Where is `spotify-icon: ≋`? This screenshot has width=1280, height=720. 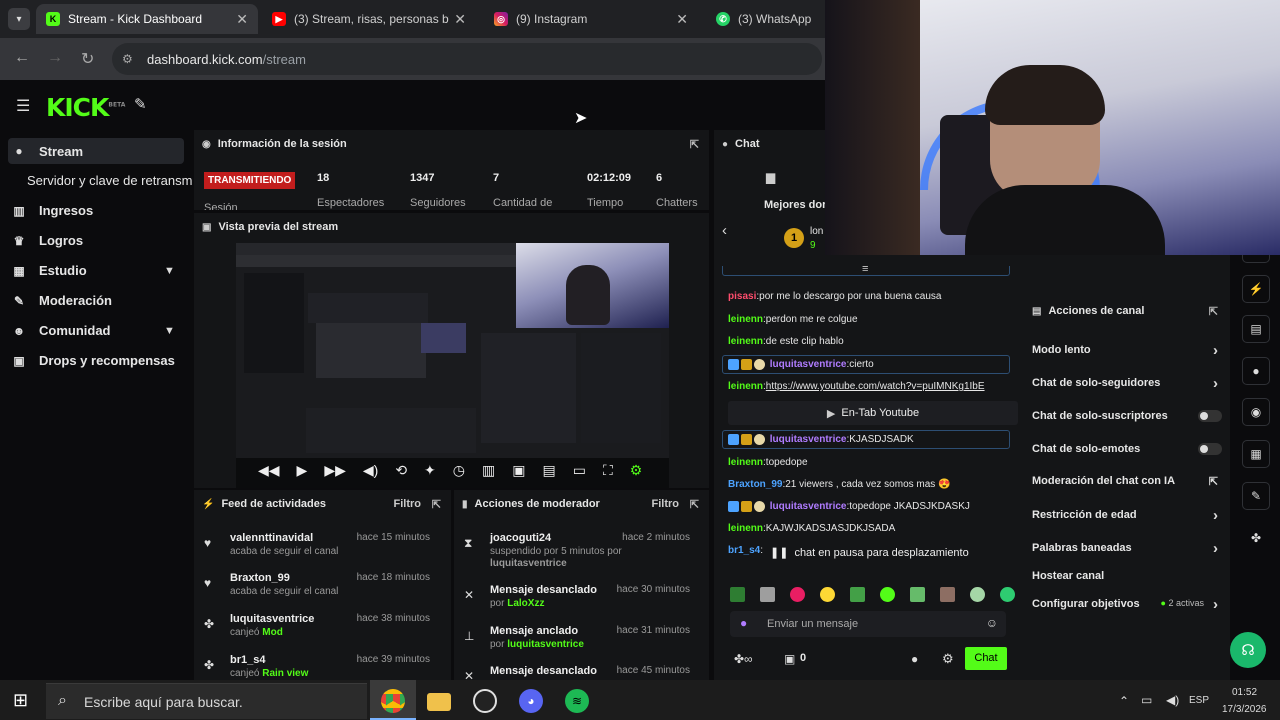 spotify-icon: ≋ is located at coordinates (577, 701).